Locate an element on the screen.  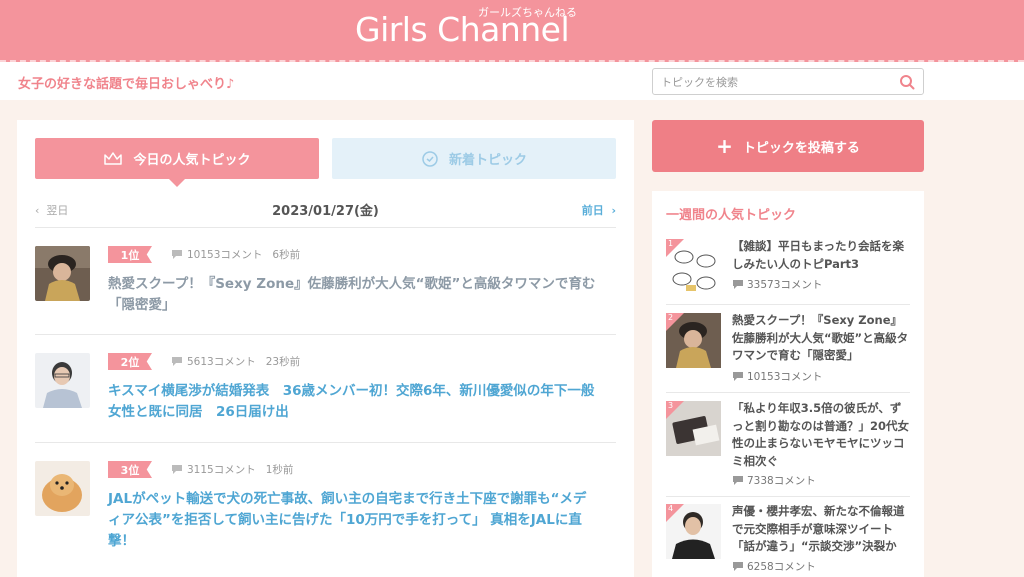
chevron-right-icon: › is located at coordinates (613, 210).